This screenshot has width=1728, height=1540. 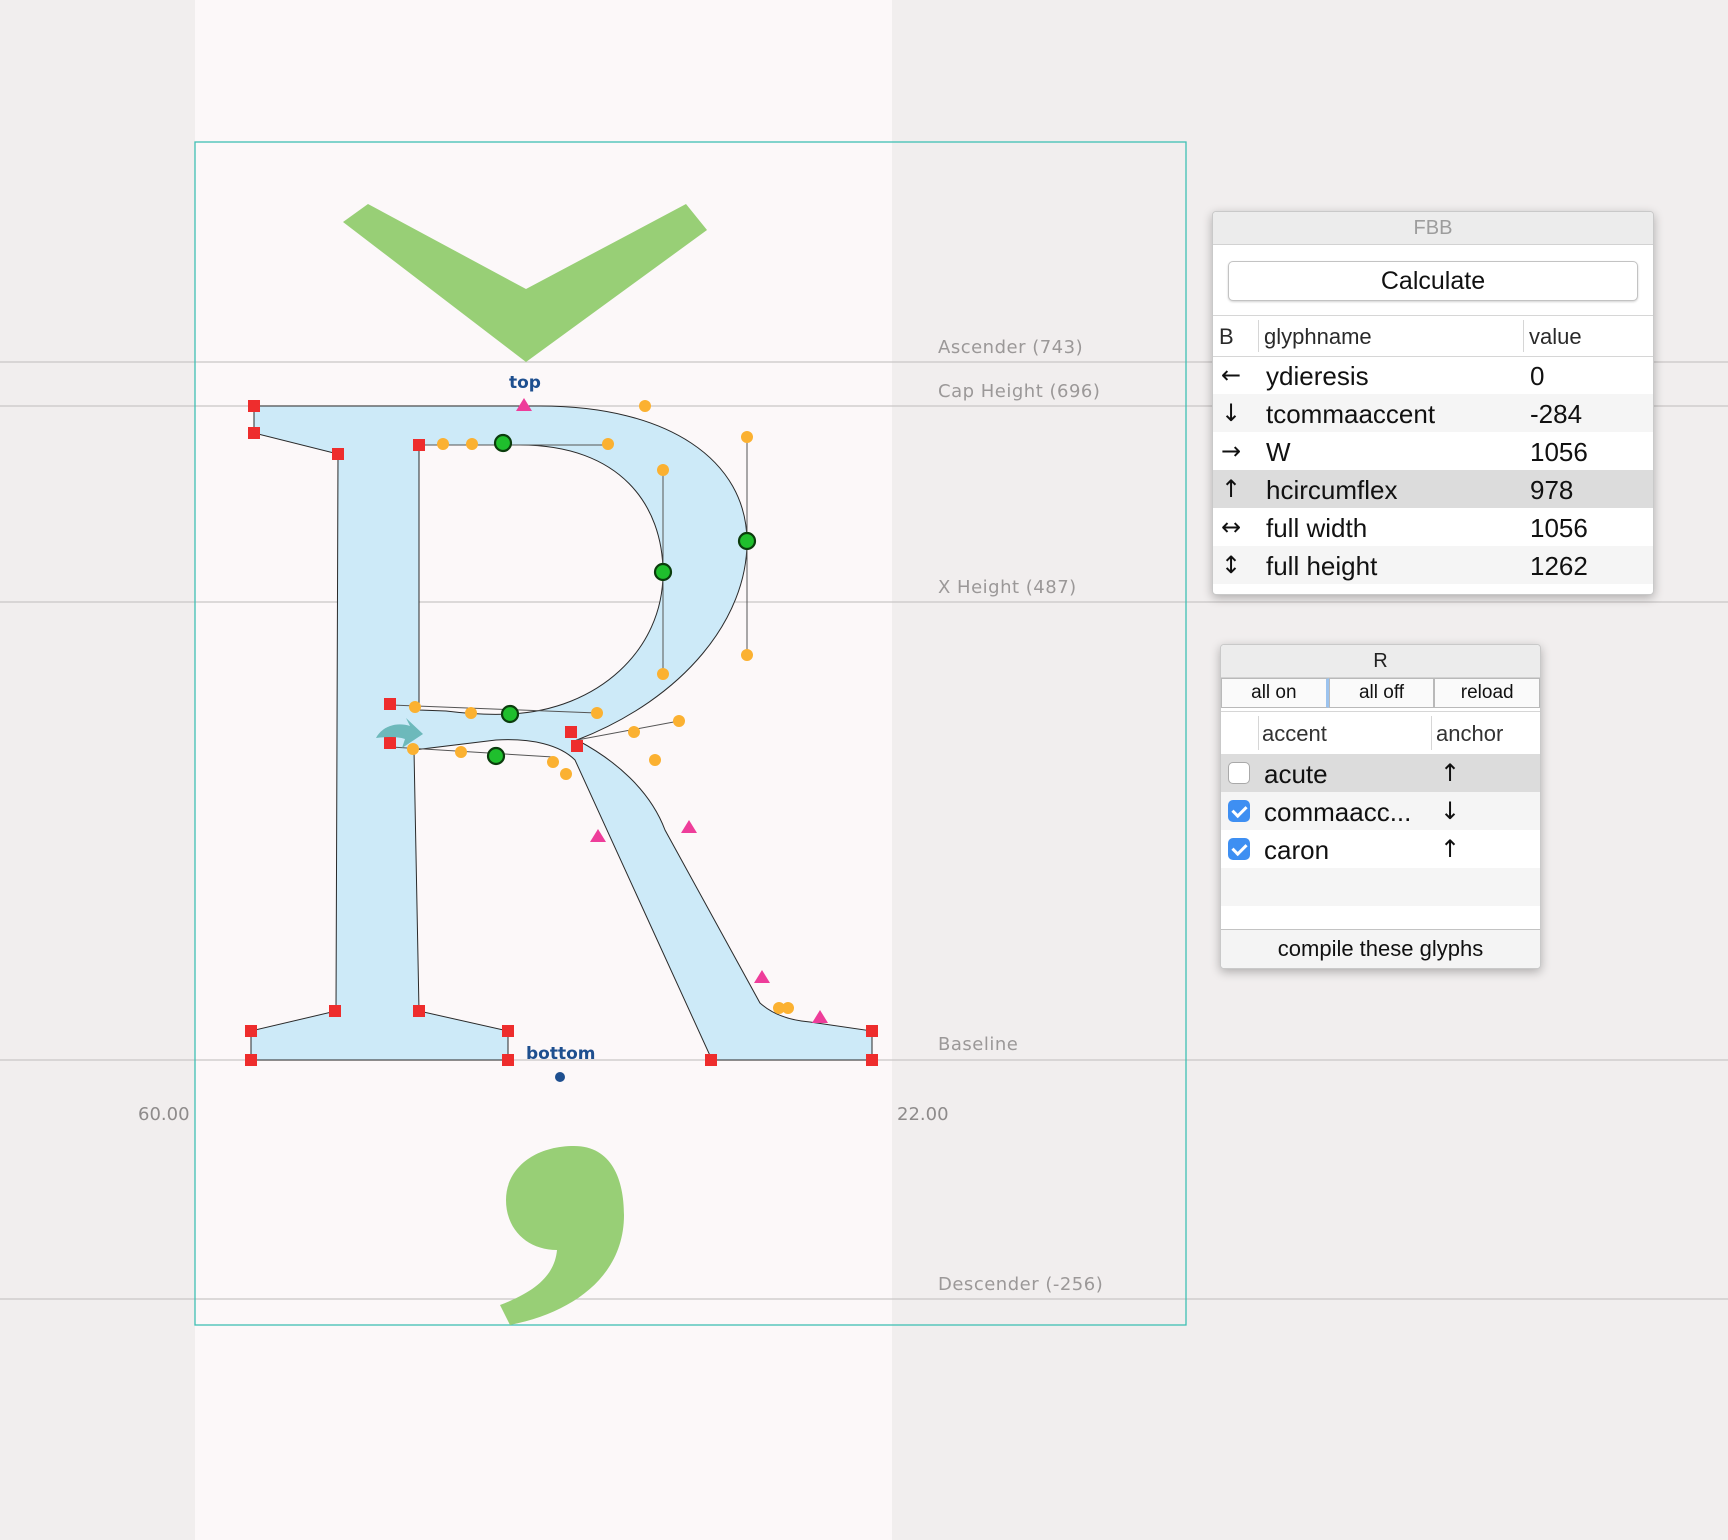 I want to click on r-panel-button-bar: all on all off reload, so click(x=1380, y=694).